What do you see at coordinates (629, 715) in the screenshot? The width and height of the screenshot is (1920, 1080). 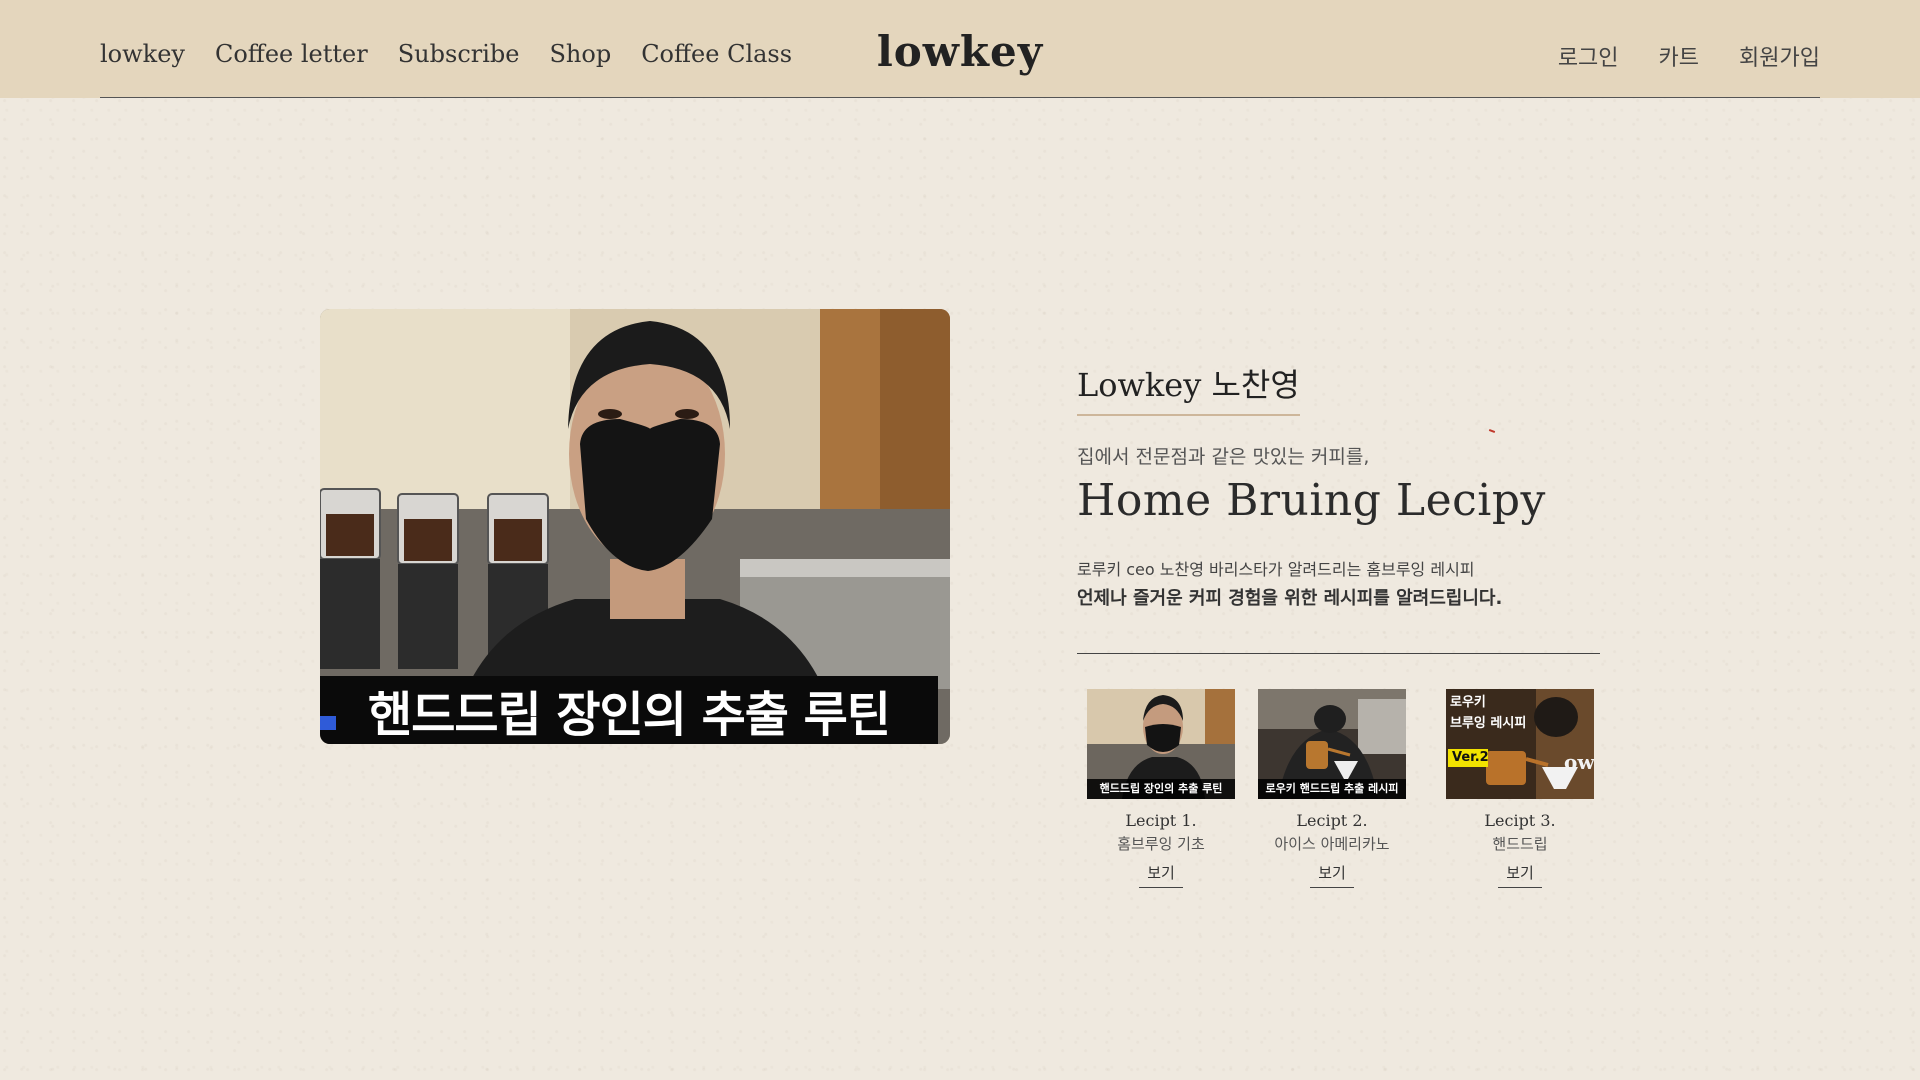 I see `video-caption-text: 핸드드립 장인의 추출 루틴` at bounding box center [629, 715].